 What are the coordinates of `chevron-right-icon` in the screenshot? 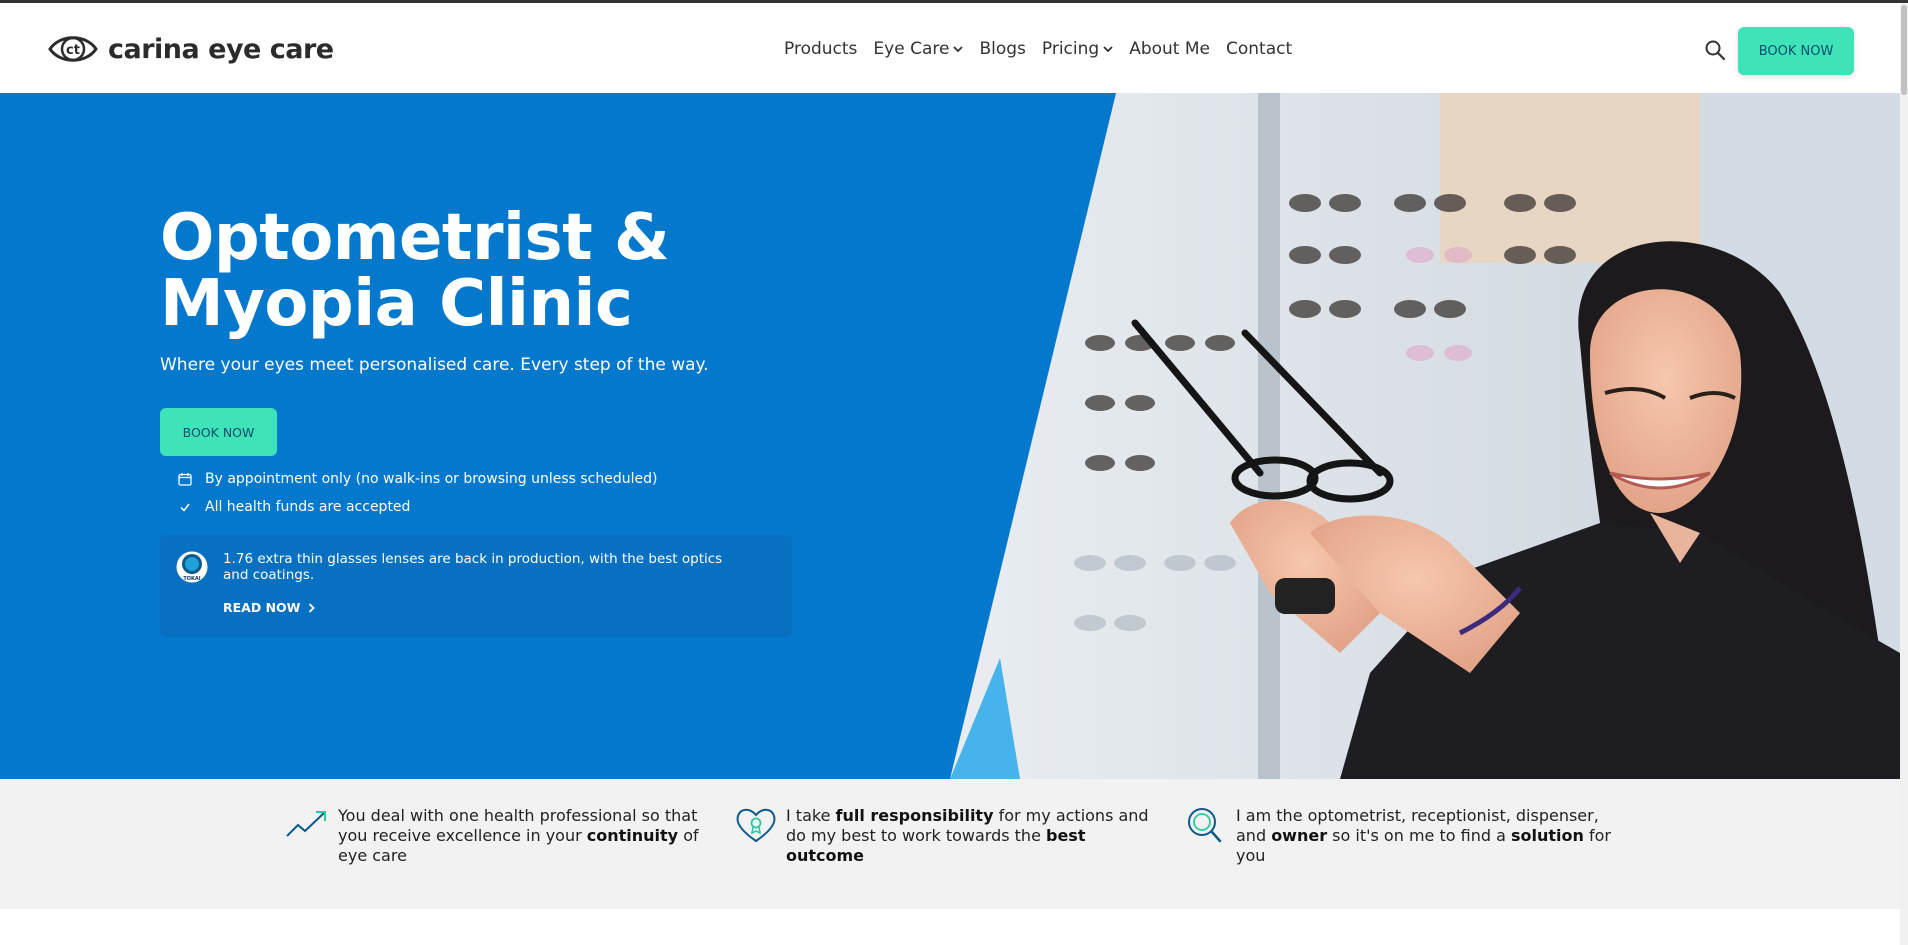 It's located at (312, 607).